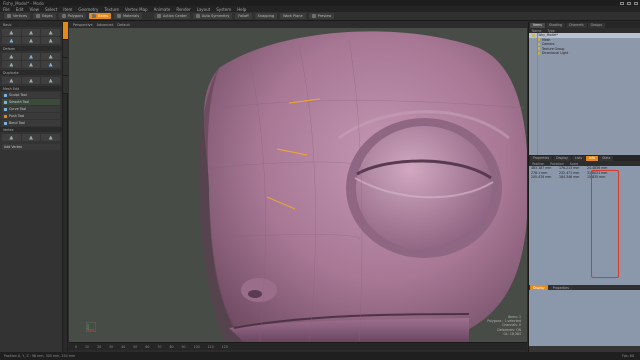 This screenshot has height=360, width=640. I want to click on weld-icon, so click(50, 137).